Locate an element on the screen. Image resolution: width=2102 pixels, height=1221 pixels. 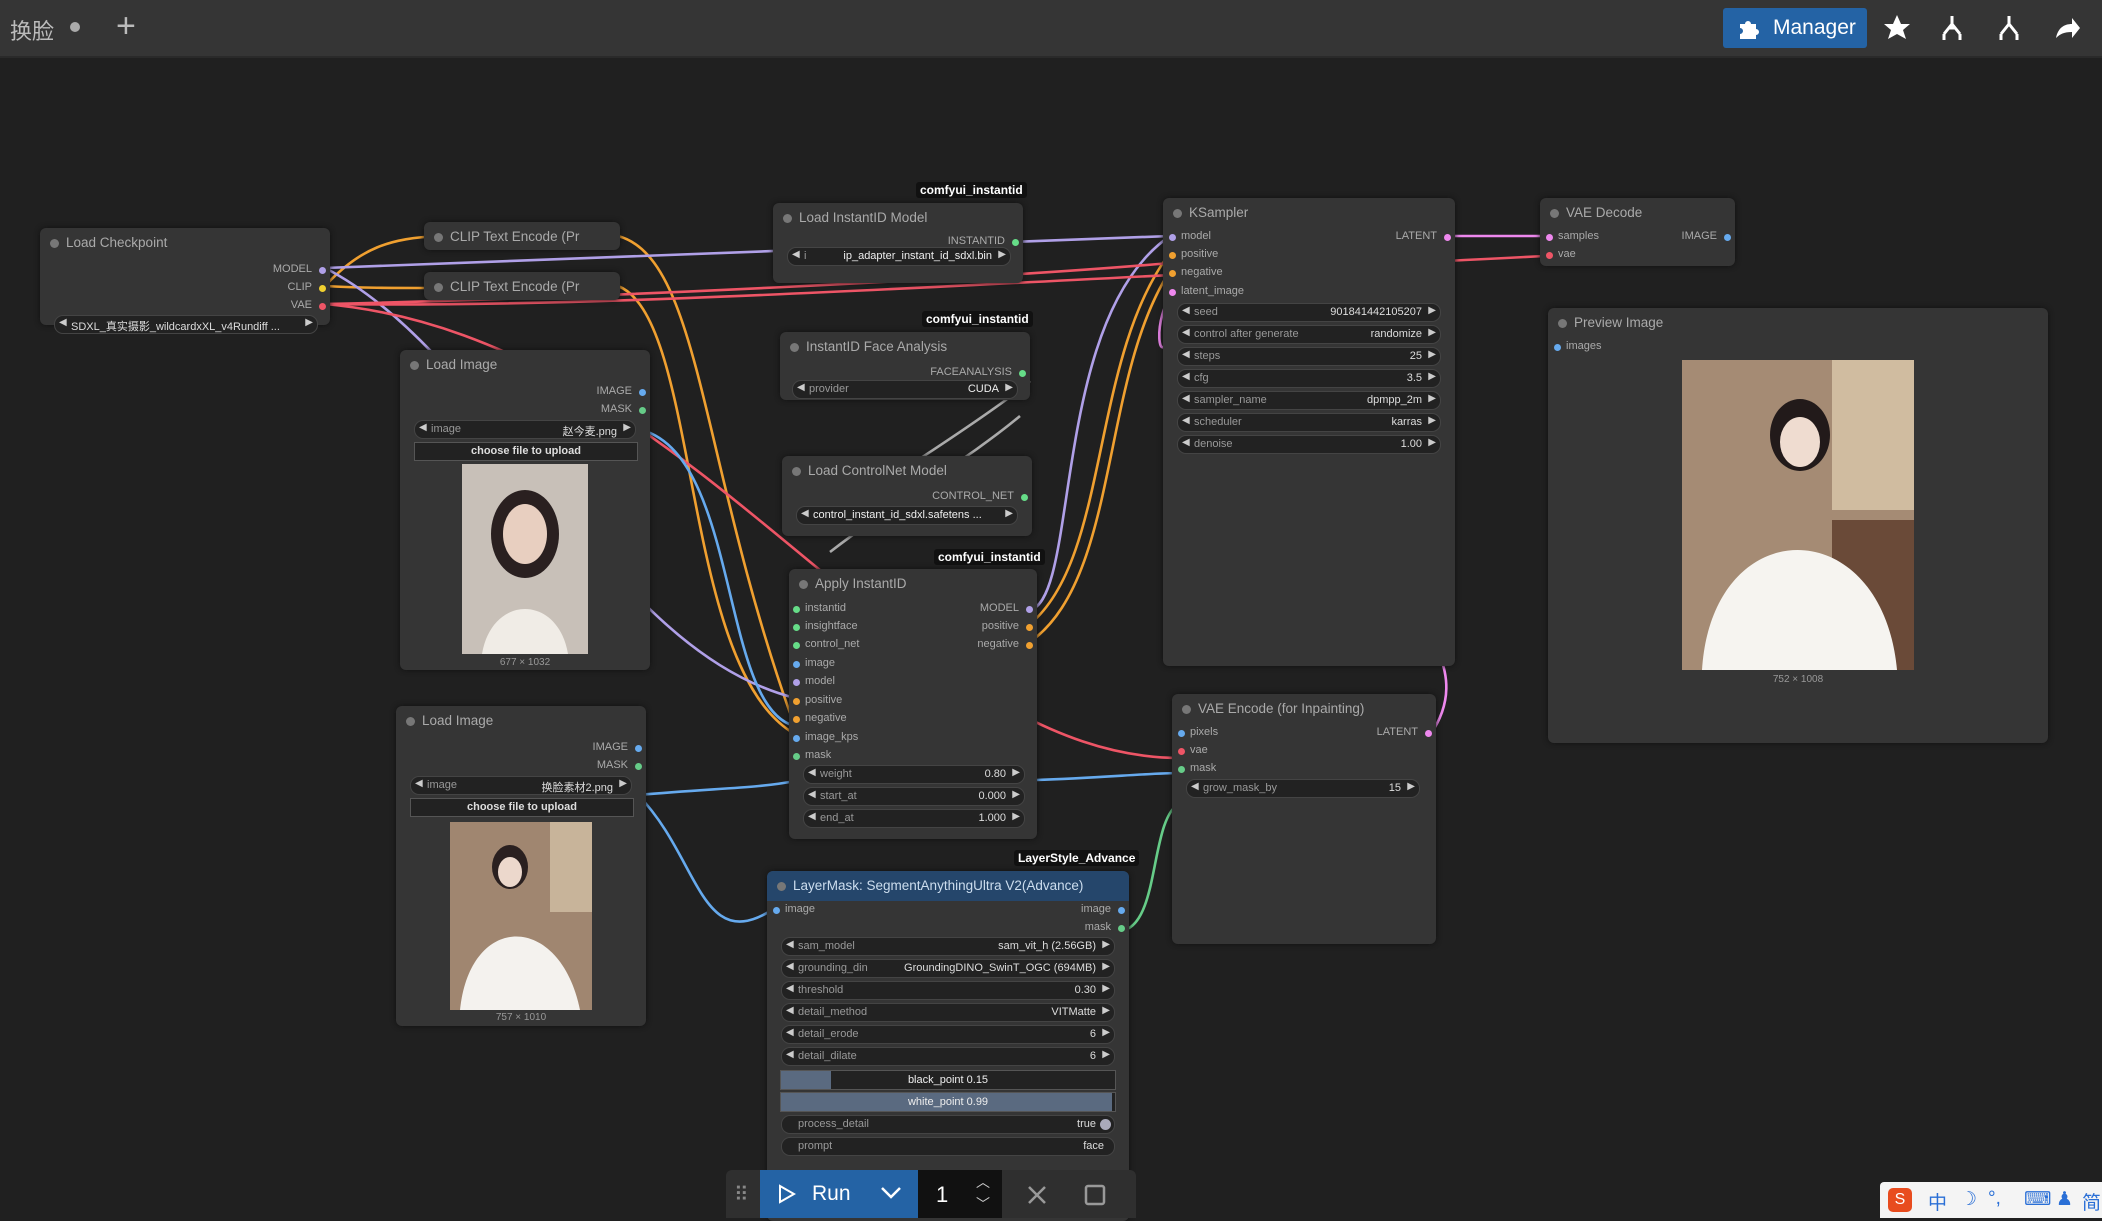
ckpt-name-combo: ◀ SDXL_真实摄影_wildcardxXL_v4Rundiff ... ▶ is located at coordinates (186, 324).